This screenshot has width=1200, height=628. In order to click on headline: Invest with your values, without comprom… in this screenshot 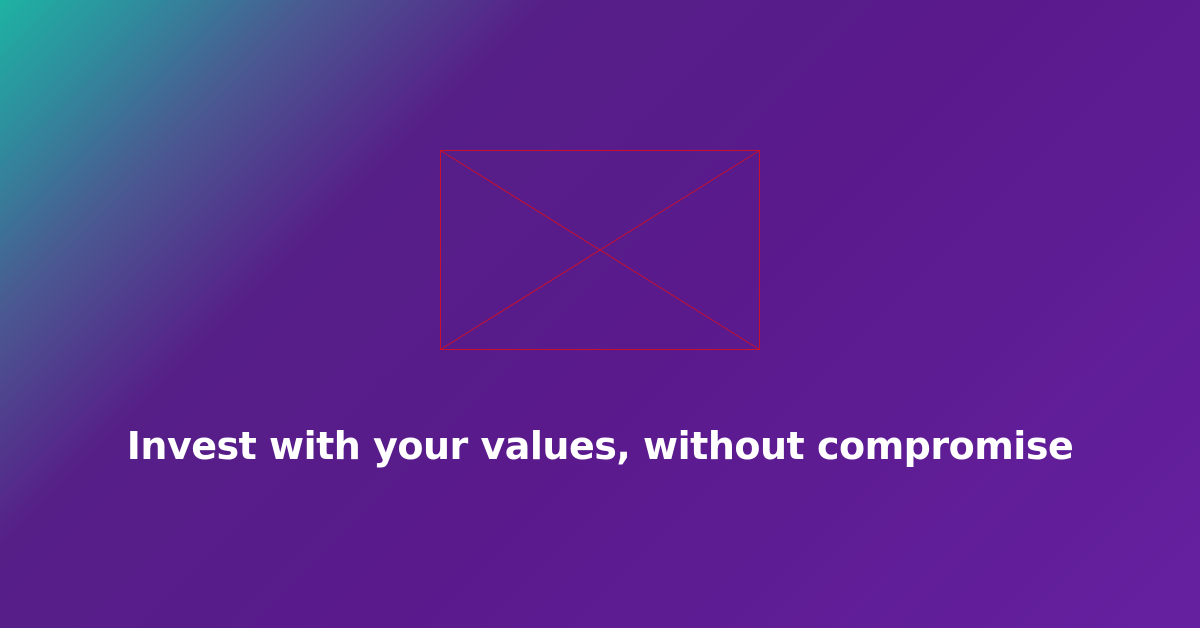, I will do `click(600, 446)`.